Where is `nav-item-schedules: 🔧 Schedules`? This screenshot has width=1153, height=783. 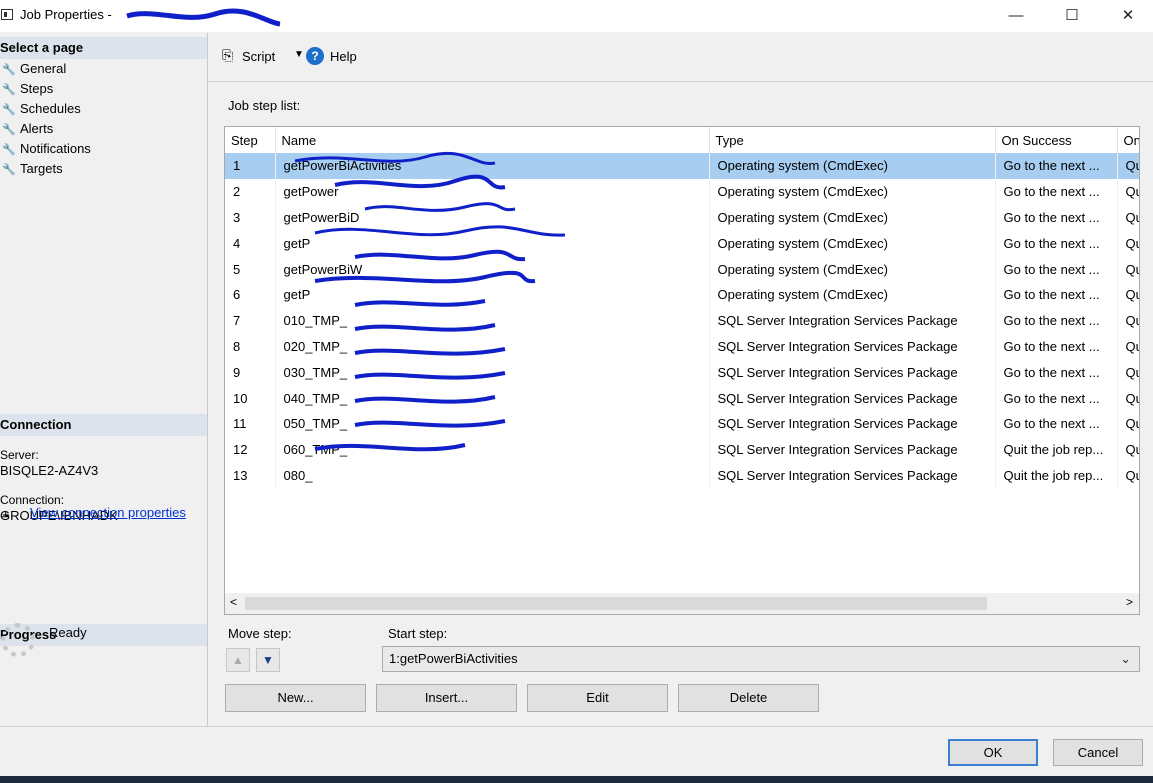
nav-item-schedules: 🔧 Schedules is located at coordinates (41, 109).